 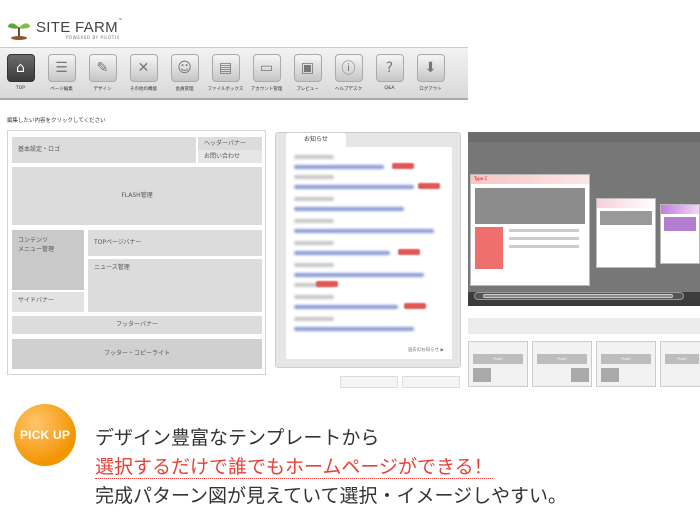 What do you see at coordinates (307, 68) in the screenshot?
I see `preview-icon: ▣` at bounding box center [307, 68].